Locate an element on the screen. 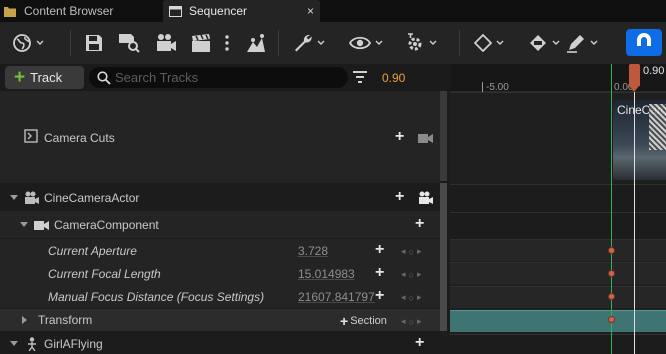 The width and height of the screenshot is (666, 354). key-group-dropdown is located at coordinates (544, 43).